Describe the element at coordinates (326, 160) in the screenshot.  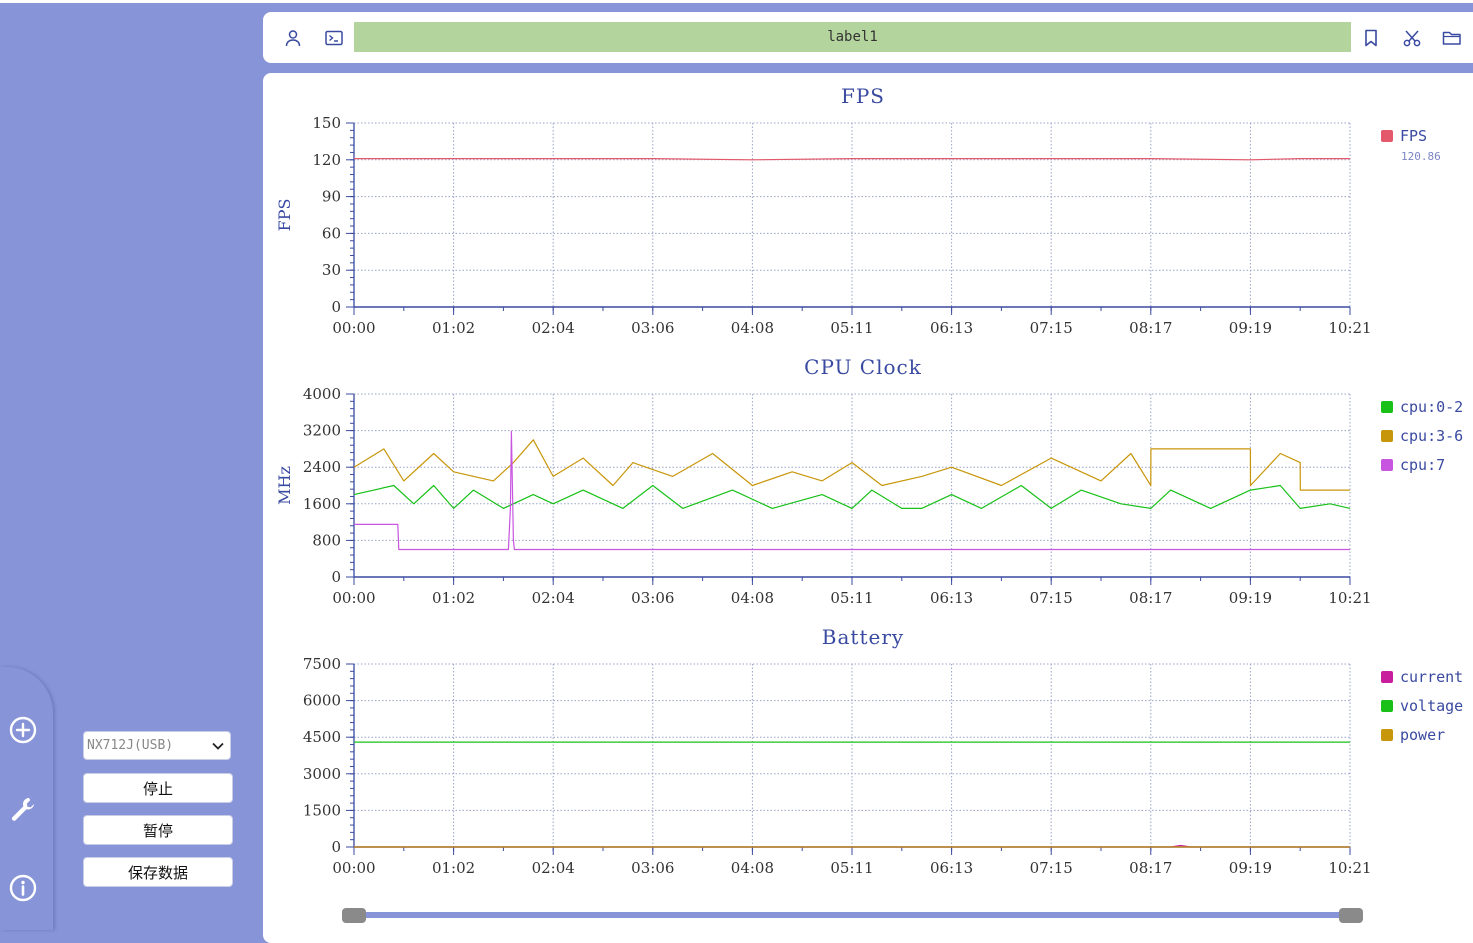
I see `y-tick-label: 120` at that location.